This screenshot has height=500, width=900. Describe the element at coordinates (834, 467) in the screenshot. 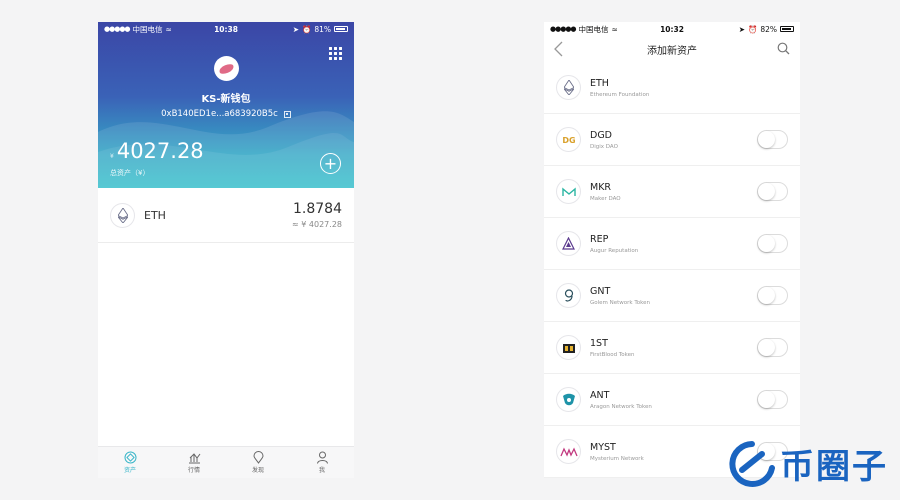

I see `watermark-text: 币圈子` at that location.